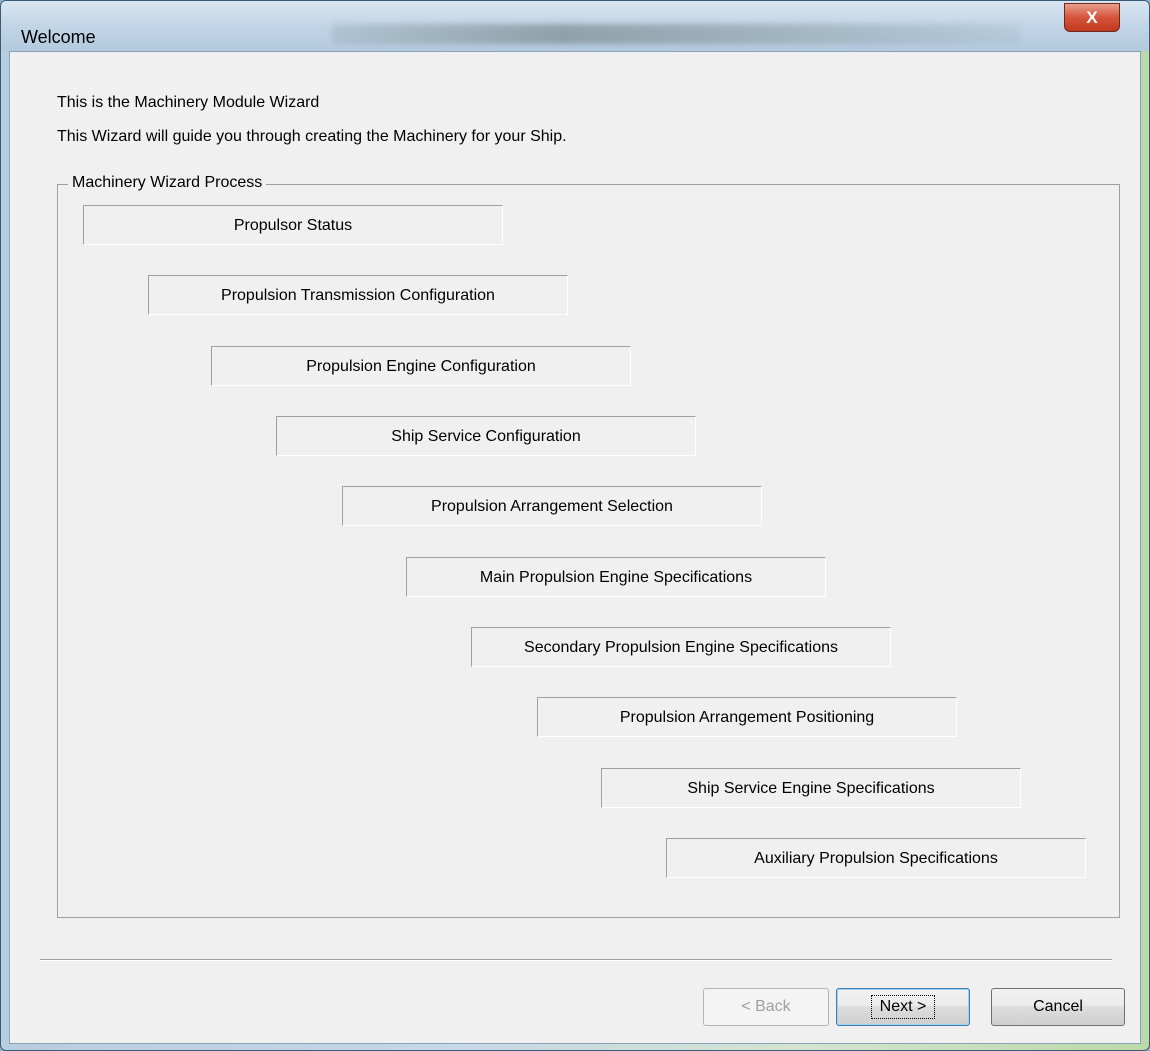  I want to click on next-button: Next >, so click(903, 1007).